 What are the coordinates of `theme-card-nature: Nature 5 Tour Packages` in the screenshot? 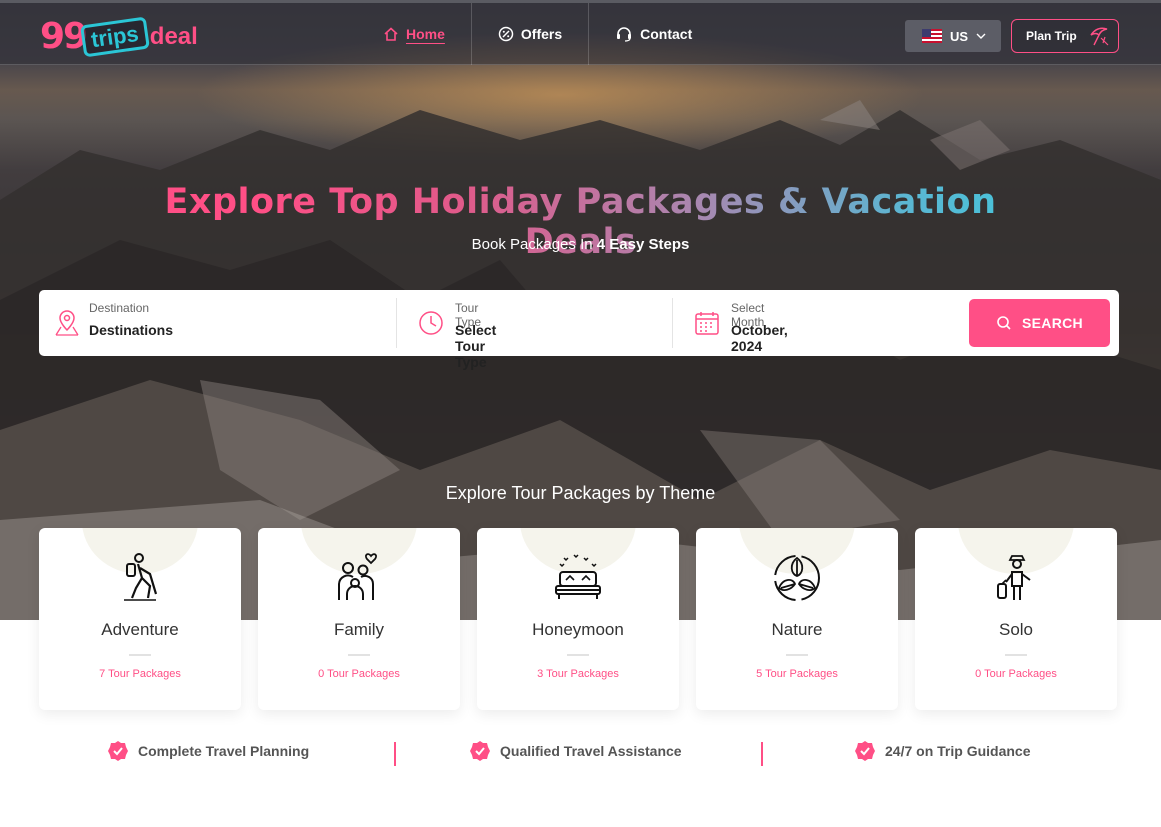 It's located at (797, 619).